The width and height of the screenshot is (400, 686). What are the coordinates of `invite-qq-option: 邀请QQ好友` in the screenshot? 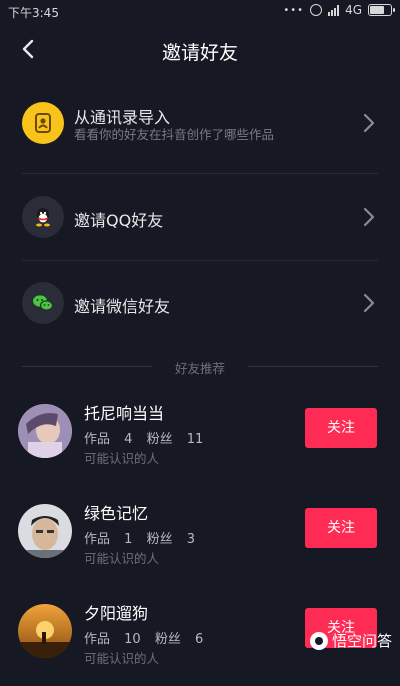 It's located at (200, 217).